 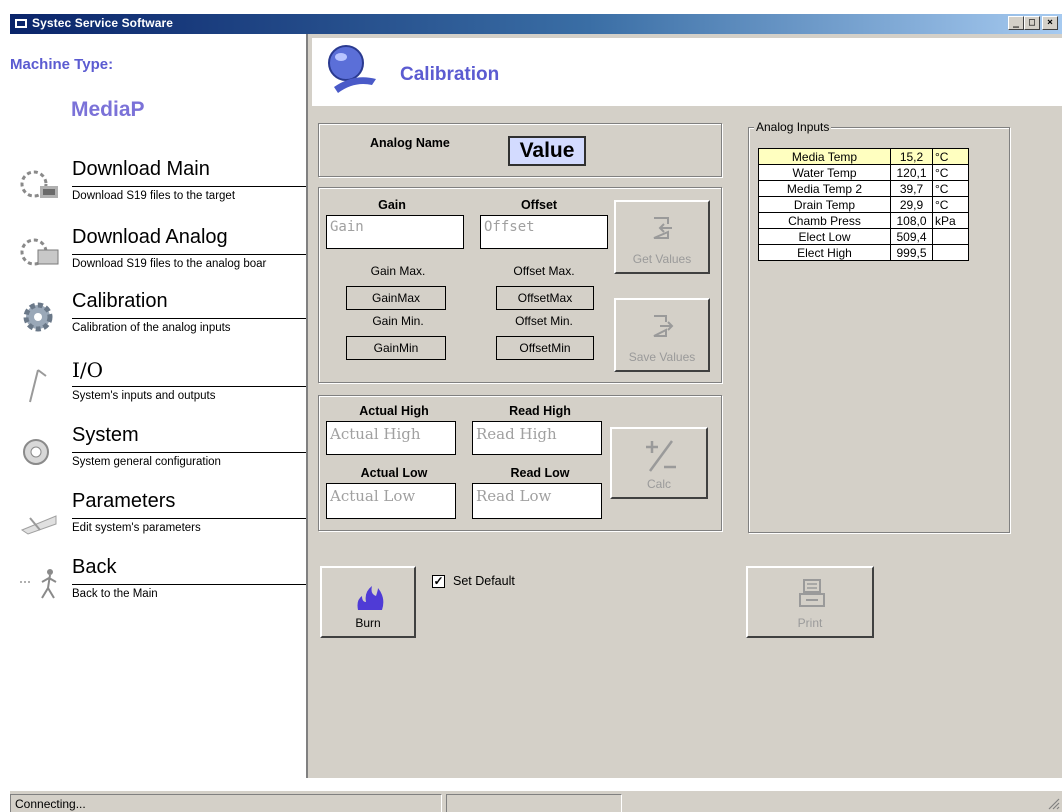 I want to click on analog-input-name: Media Temp 2, so click(x=824, y=188).